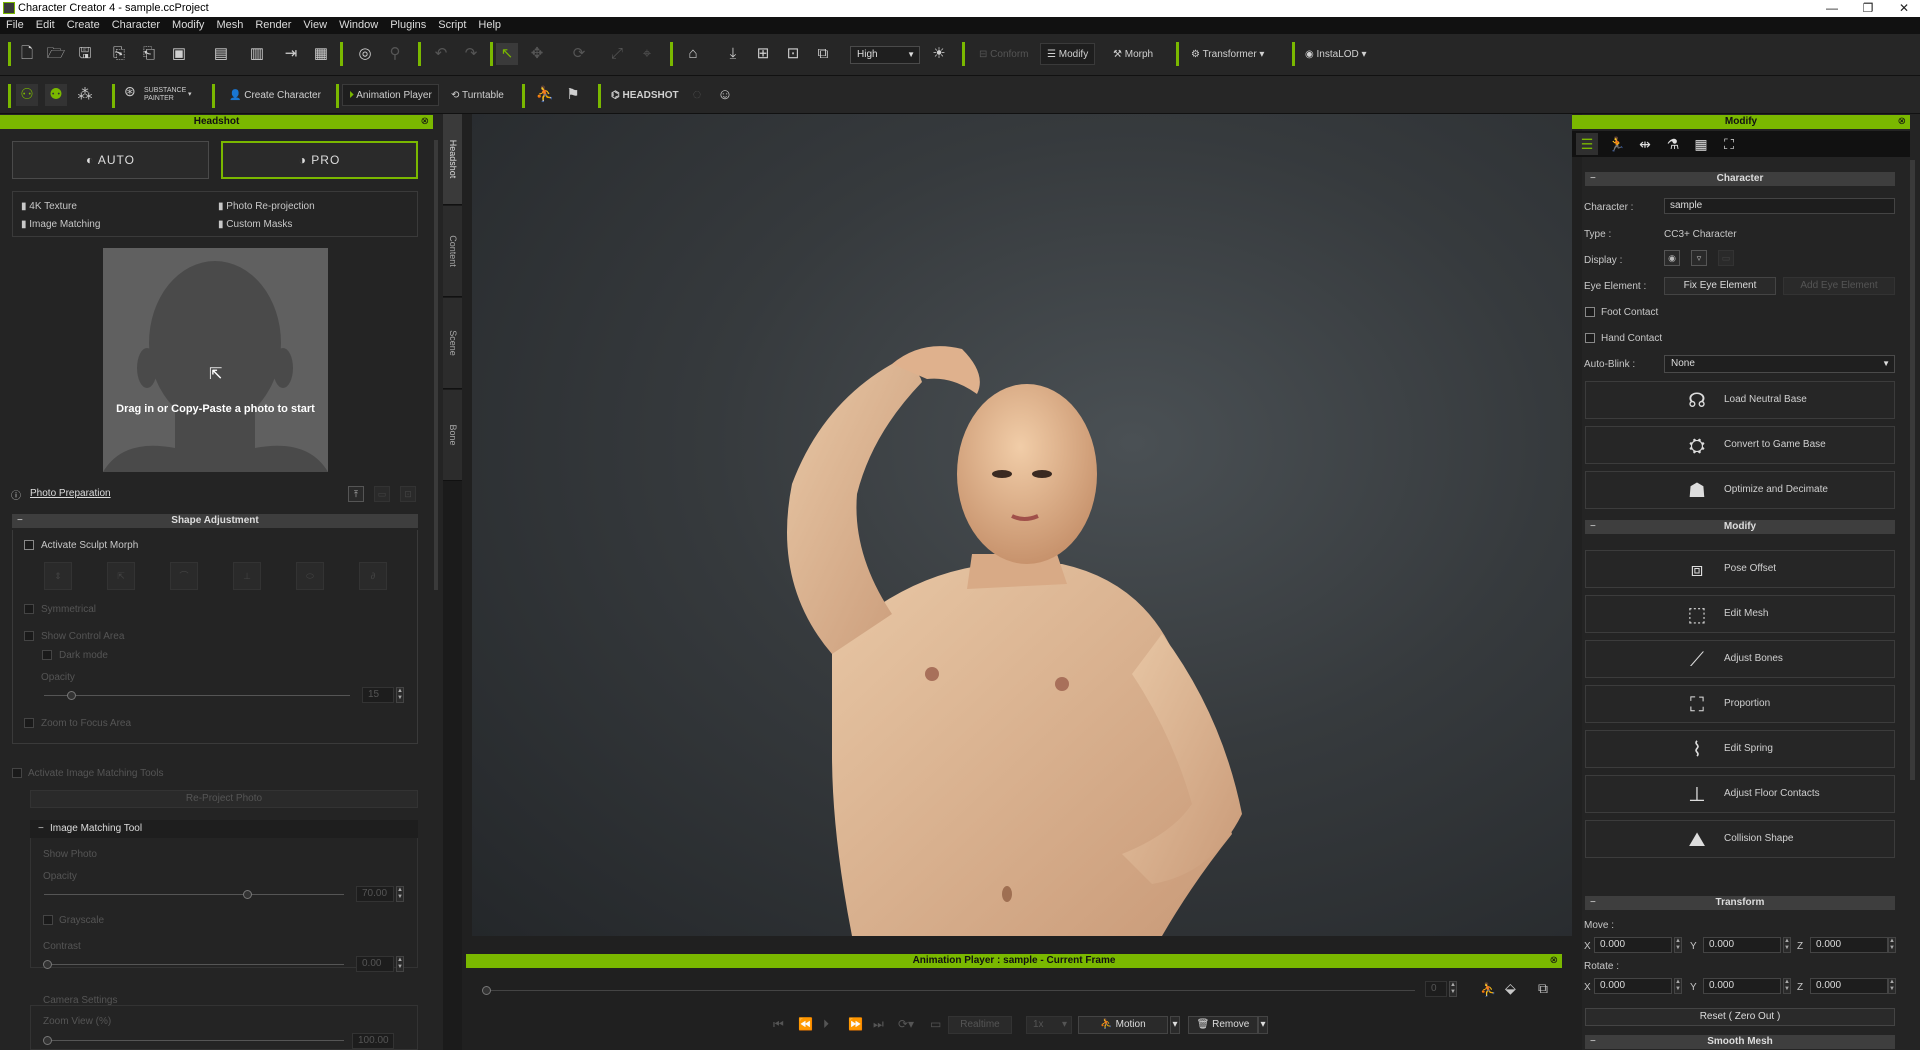 This screenshot has height=1050, width=1920. I want to click on fit-view-icon: ⊞, so click(763, 54).